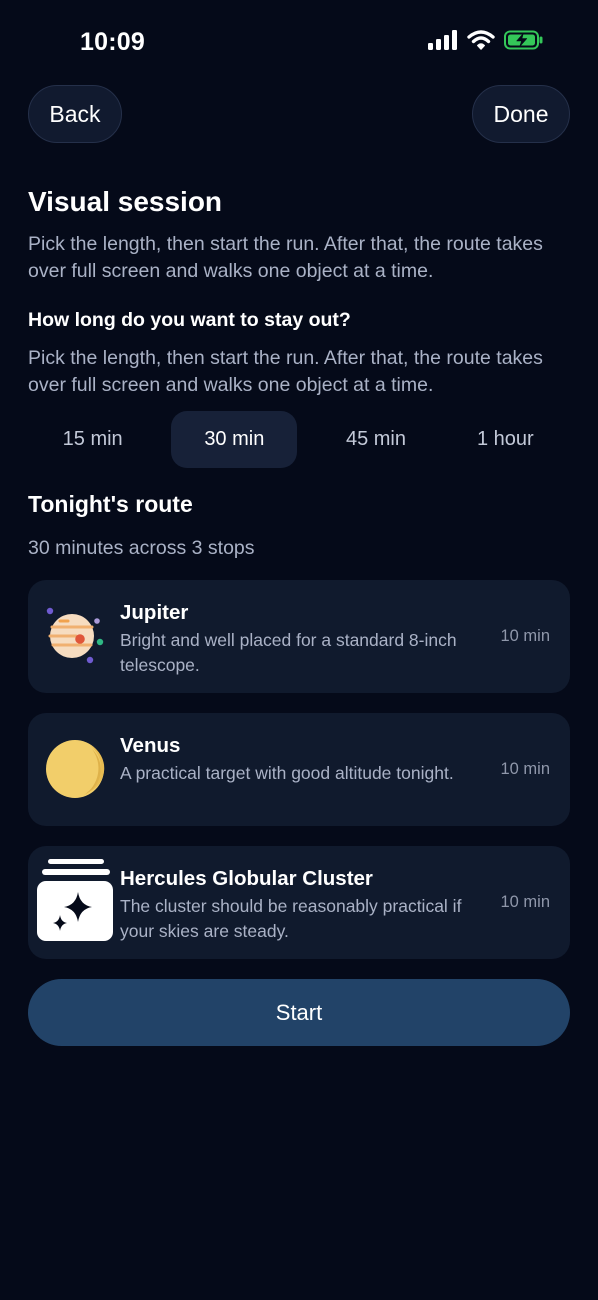 This screenshot has width=598, height=1300. What do you see at coordinates (189, 320) in the screenshot?
I see `duration-question: How long do you want to stay out?` at bounding box center [189, 320].